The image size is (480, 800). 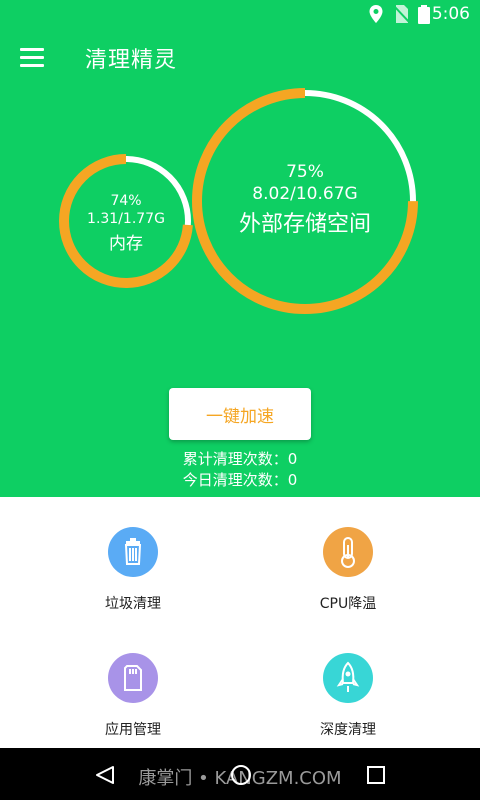 I want to click on rocket-icon, so click(x=348, y=678).